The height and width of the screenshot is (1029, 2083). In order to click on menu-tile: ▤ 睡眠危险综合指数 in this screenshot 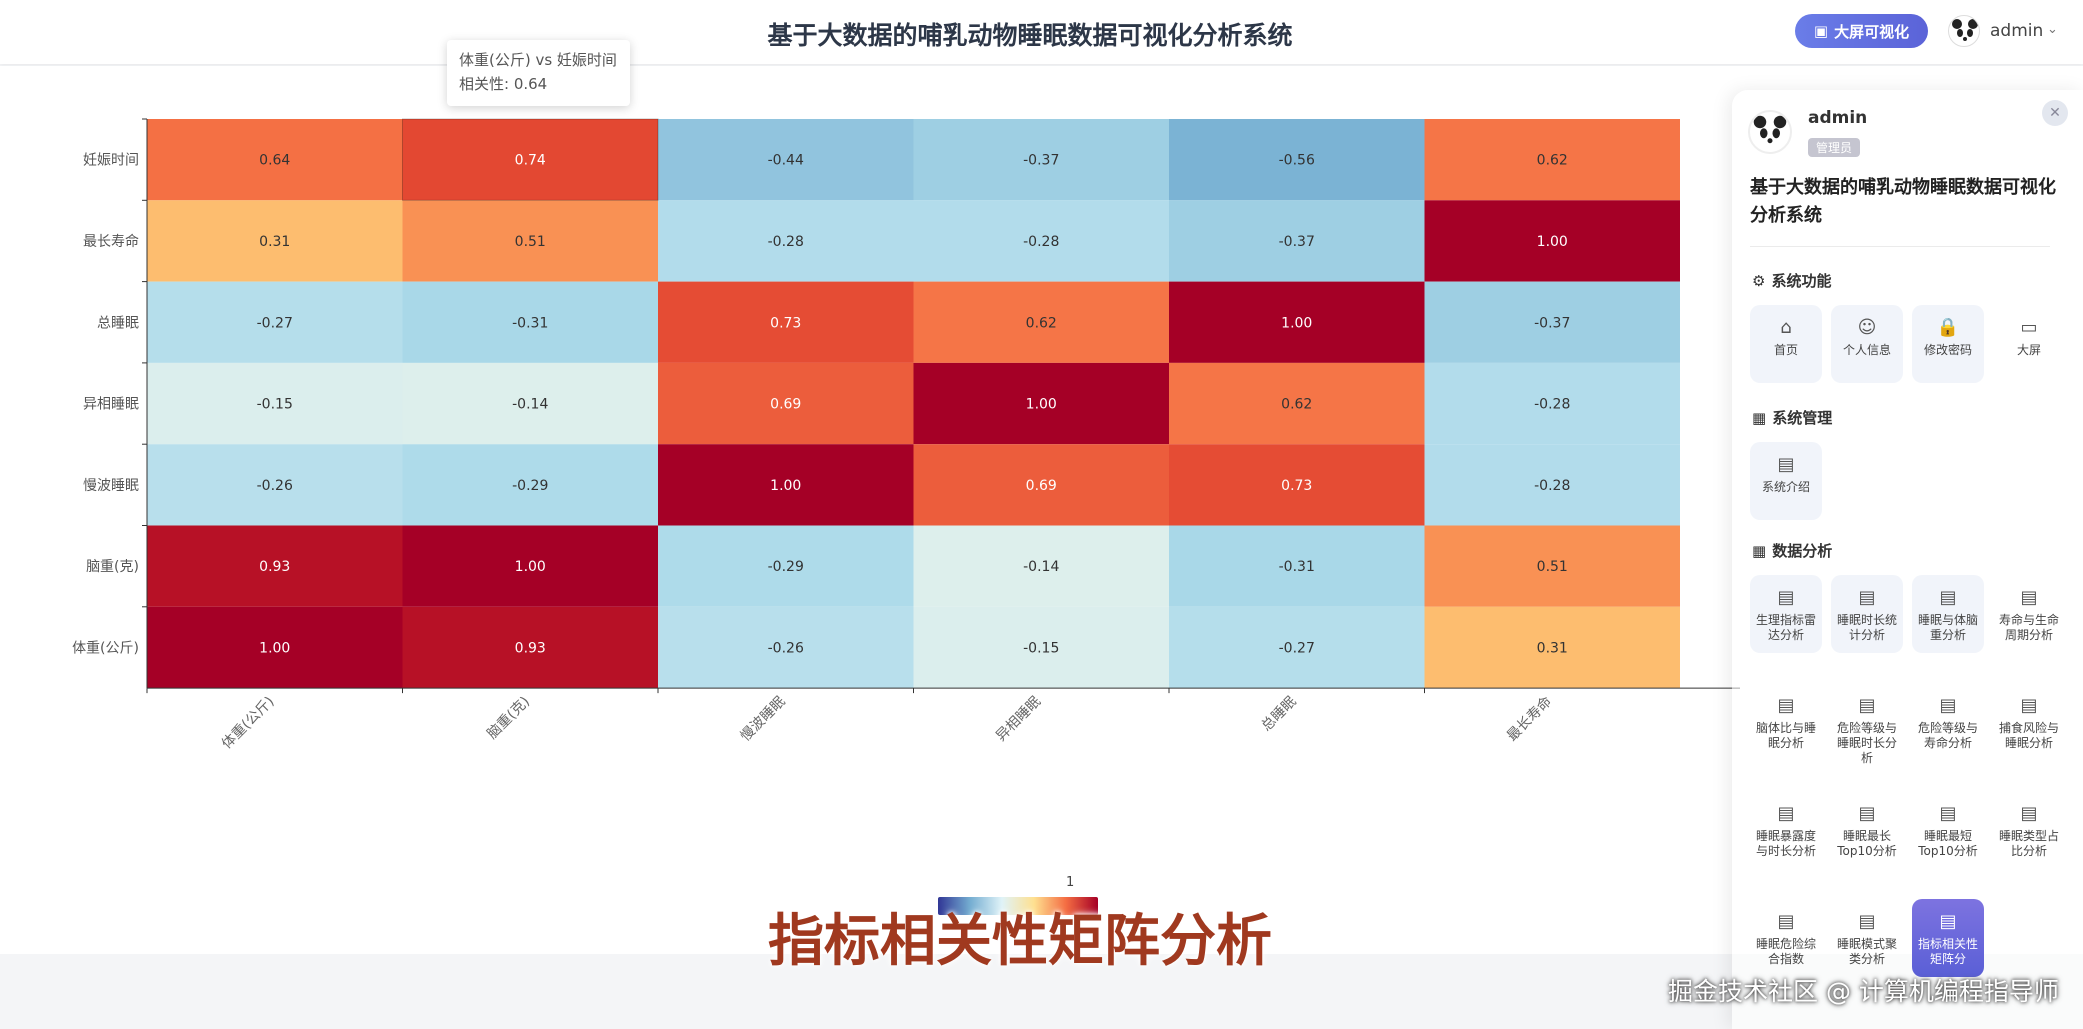, I will do `click(1786, 938)`.